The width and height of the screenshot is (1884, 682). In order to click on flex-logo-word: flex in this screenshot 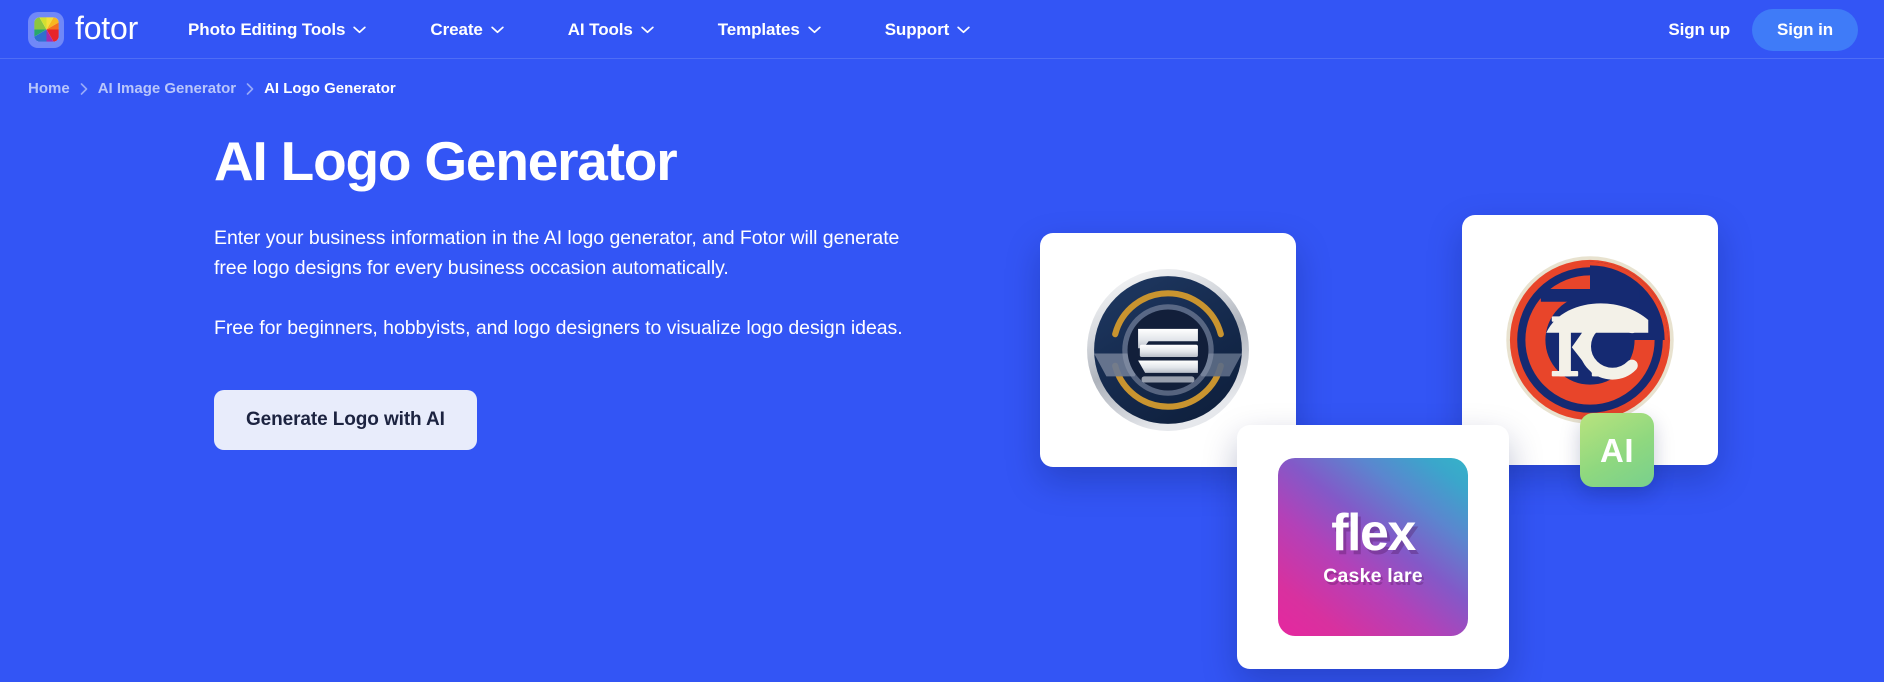, I will do `click(1373, 533)`.